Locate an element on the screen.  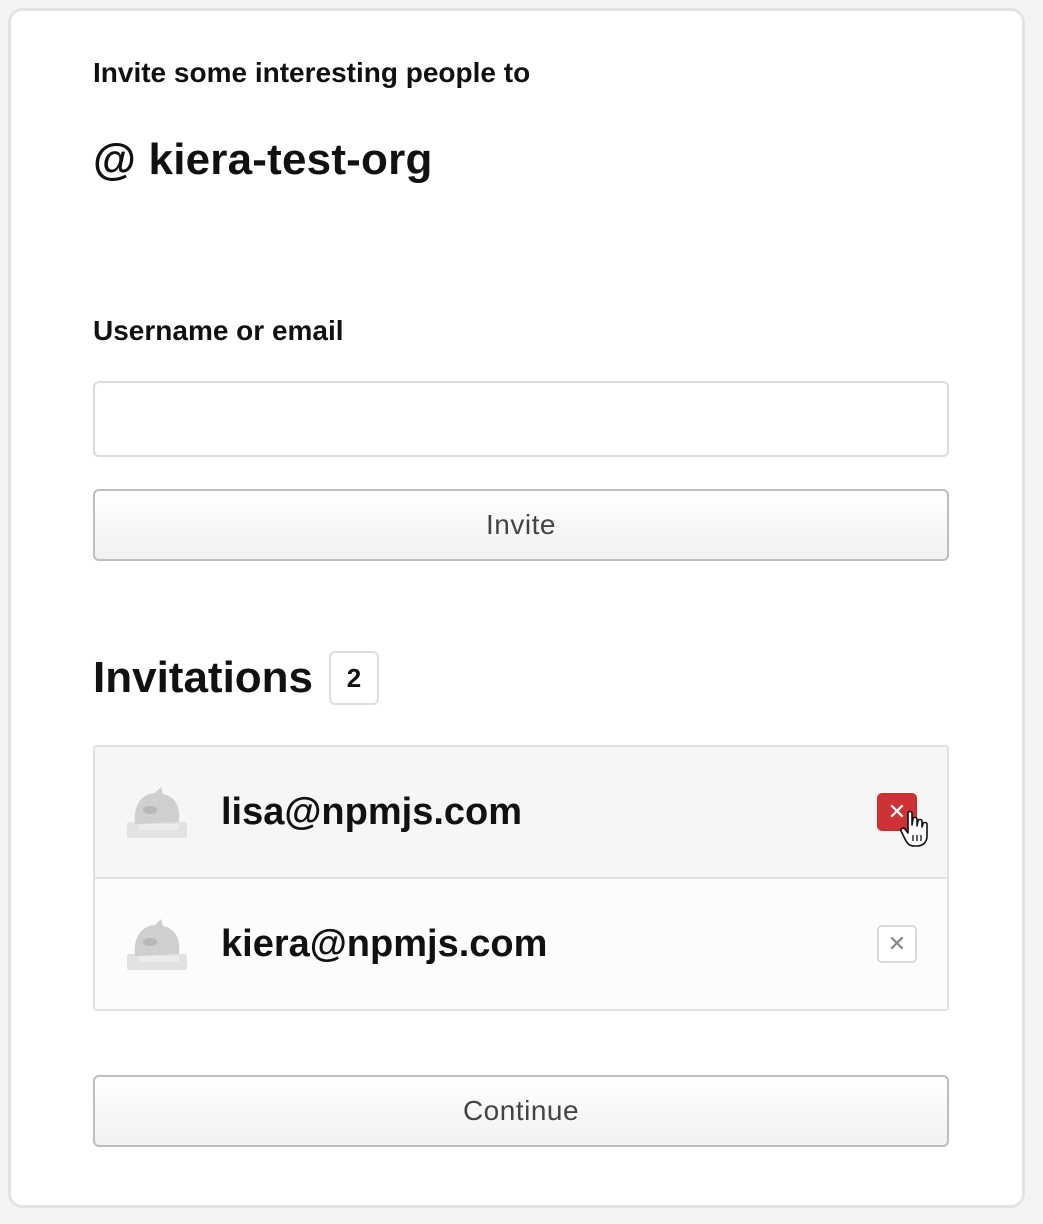
remove-invitation-button: ✕ is located at coordinates (897, 944).